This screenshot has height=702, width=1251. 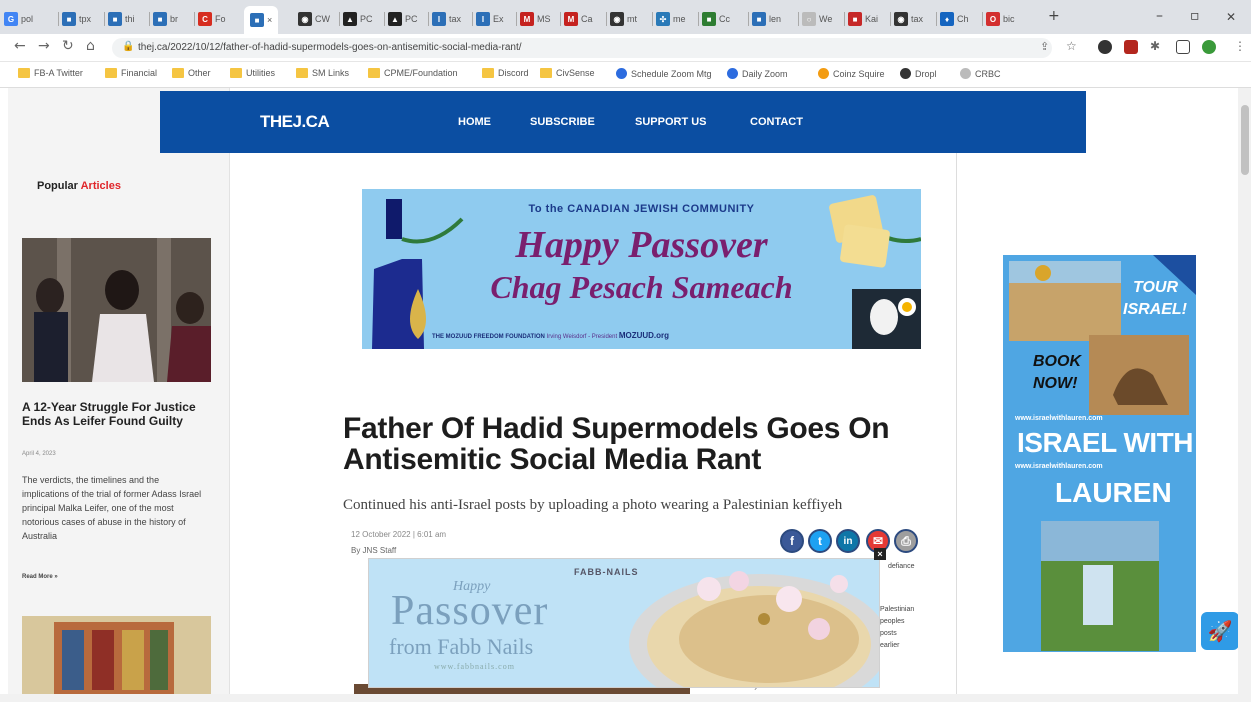 What do you see at coordinates (776, 122) in the screenshot?
I see `nav-contact: CONTACT` at bounding box center [776, 122].